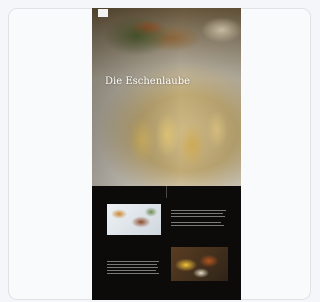 The width and height of the screenshot is (320, 302). Describe the element at coordinates (148, 81) in the screenshot. I see `hero-title: Die Eschenlaube` at that location.